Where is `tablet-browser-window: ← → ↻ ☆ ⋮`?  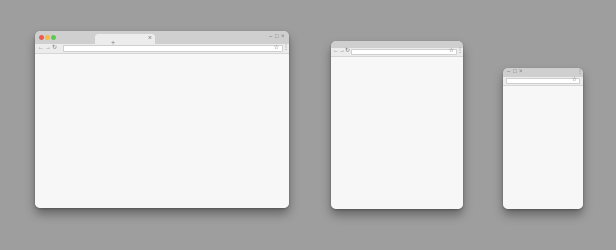 tablet-browser-window: ← → ↻ ☆ ⋮ is located at coordinates (397, 125).